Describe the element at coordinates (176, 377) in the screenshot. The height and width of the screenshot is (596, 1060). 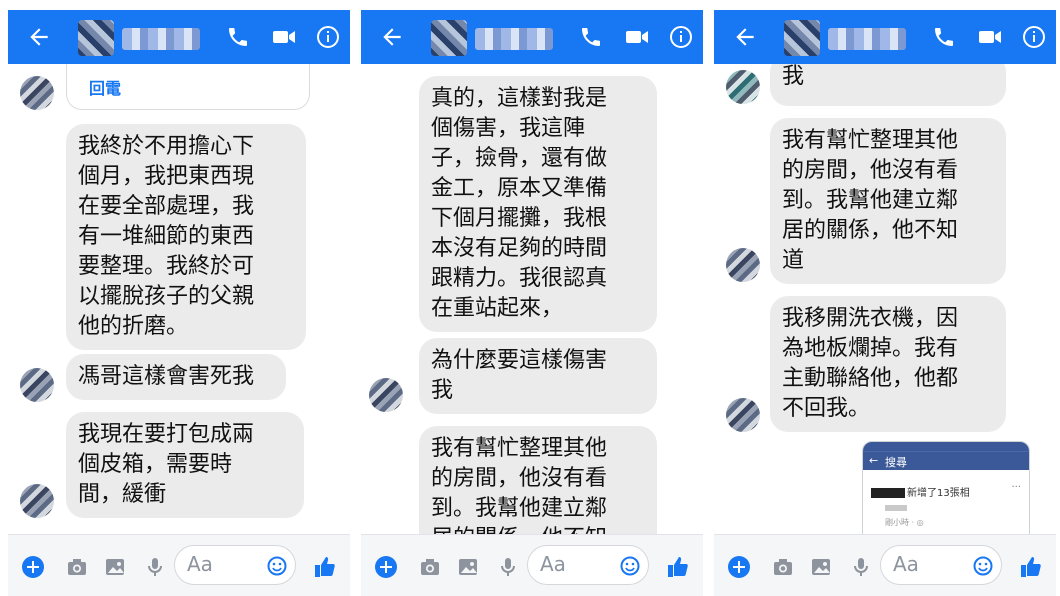
I see `message-bubble: 馮哥這樣會害死我` at that location.